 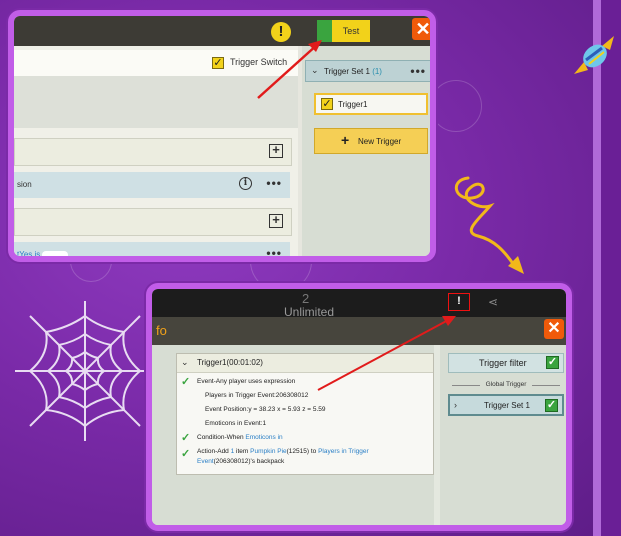 What do you see at coordinates (153, 222) in the screenshot?
I see `condition-add-row: +` at bounding box center [153, 222].